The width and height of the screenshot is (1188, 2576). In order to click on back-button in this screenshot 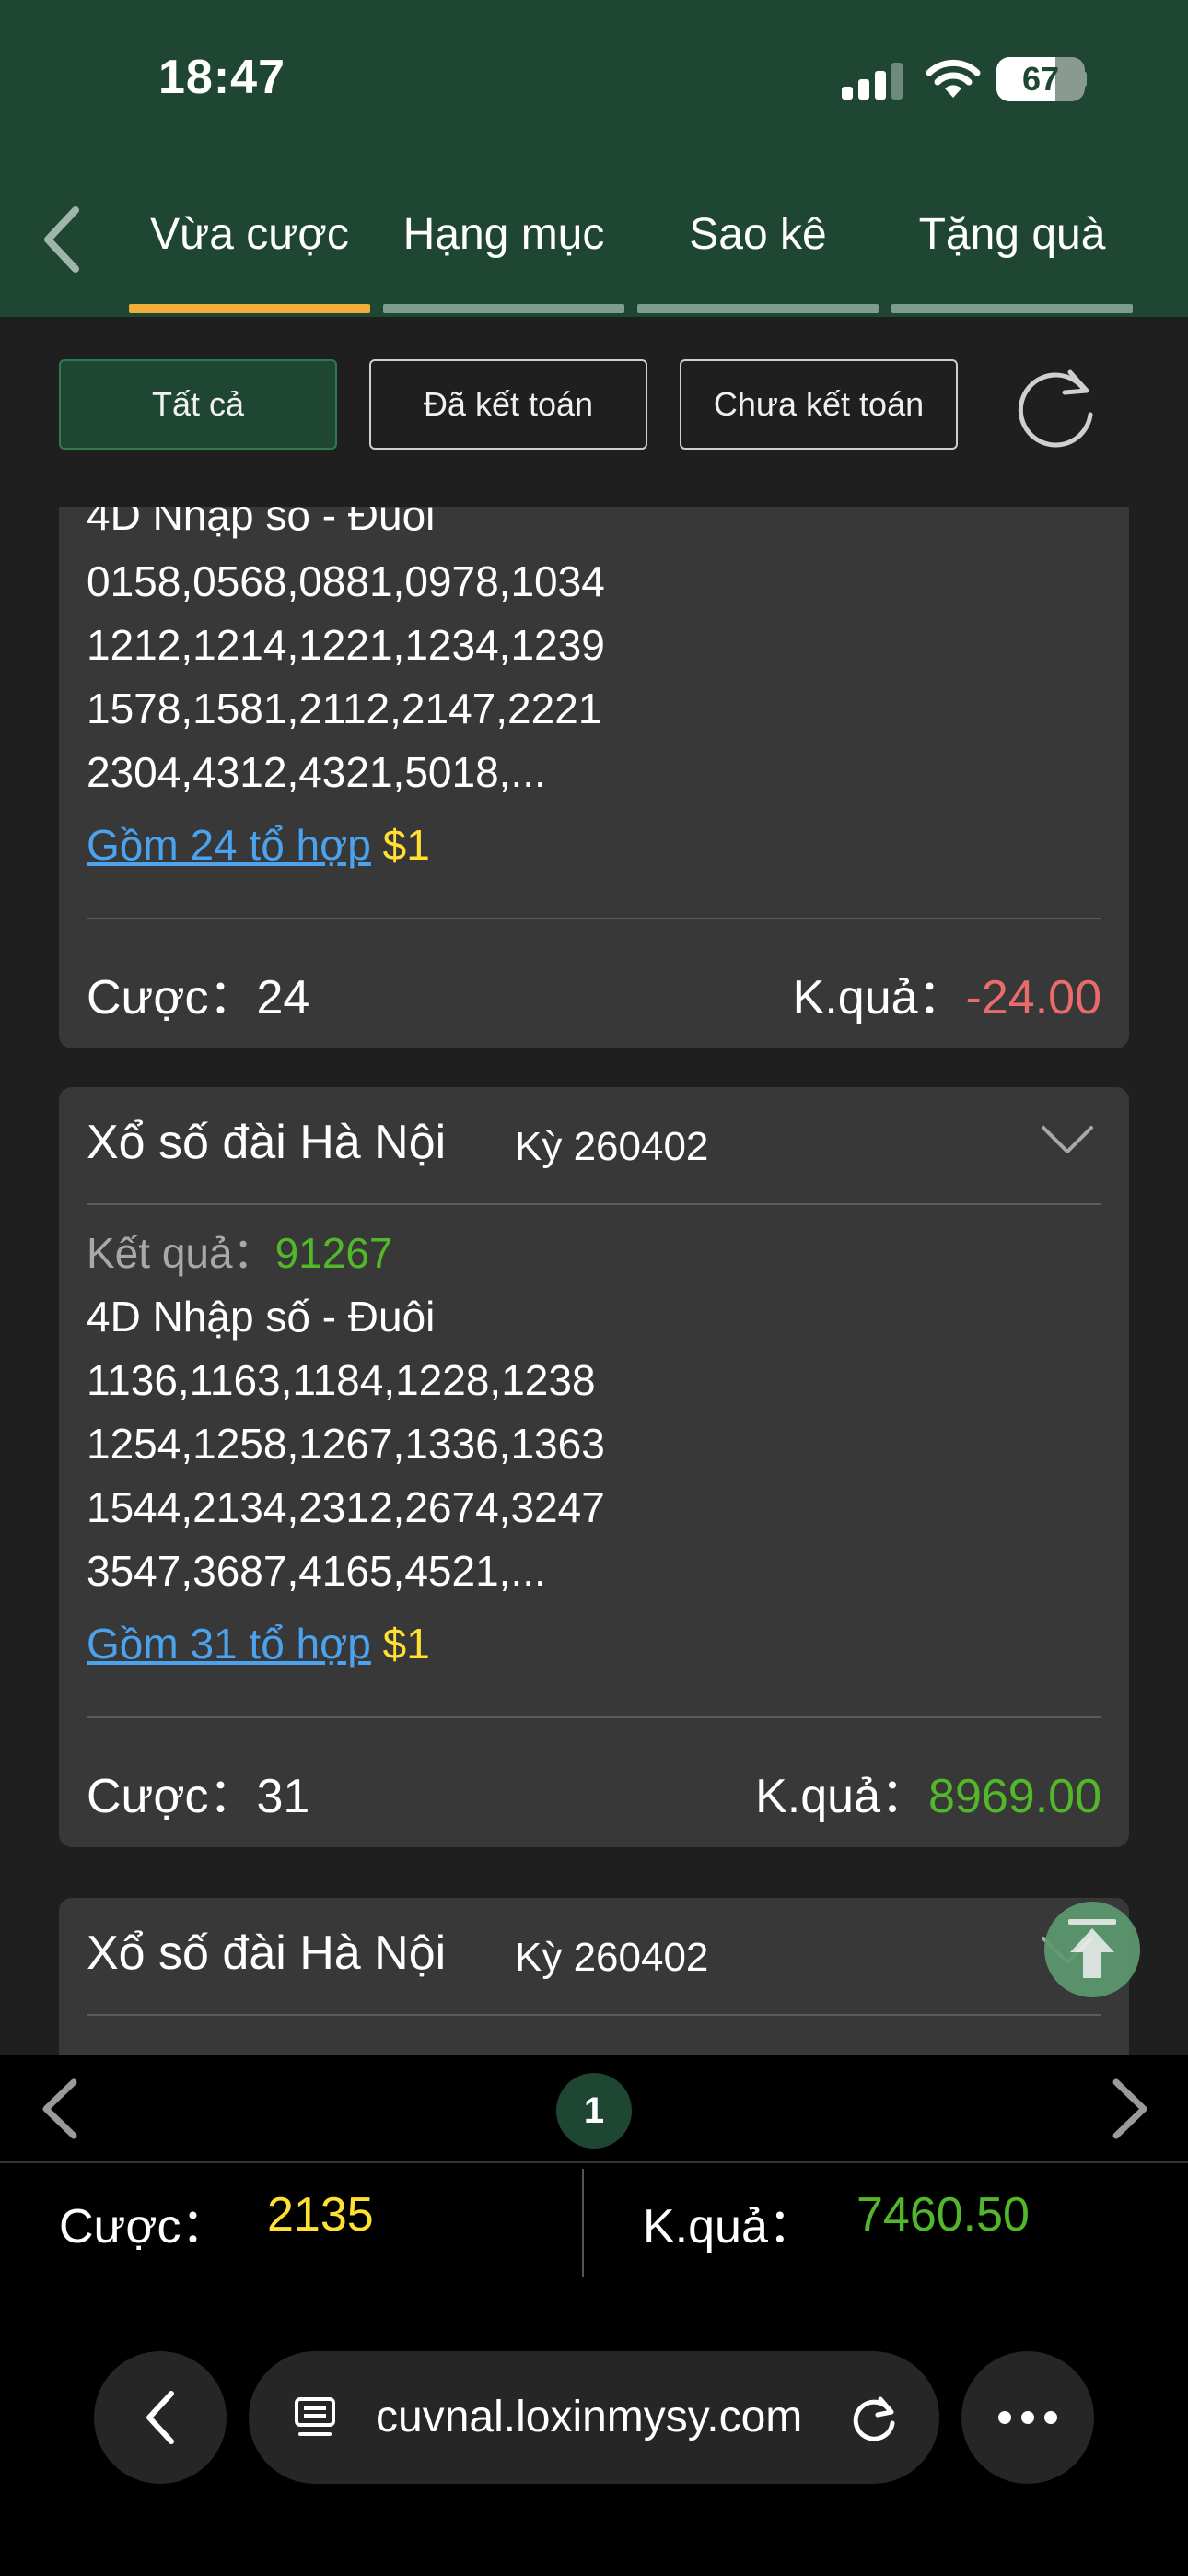, I will do `click(60, 239)`.